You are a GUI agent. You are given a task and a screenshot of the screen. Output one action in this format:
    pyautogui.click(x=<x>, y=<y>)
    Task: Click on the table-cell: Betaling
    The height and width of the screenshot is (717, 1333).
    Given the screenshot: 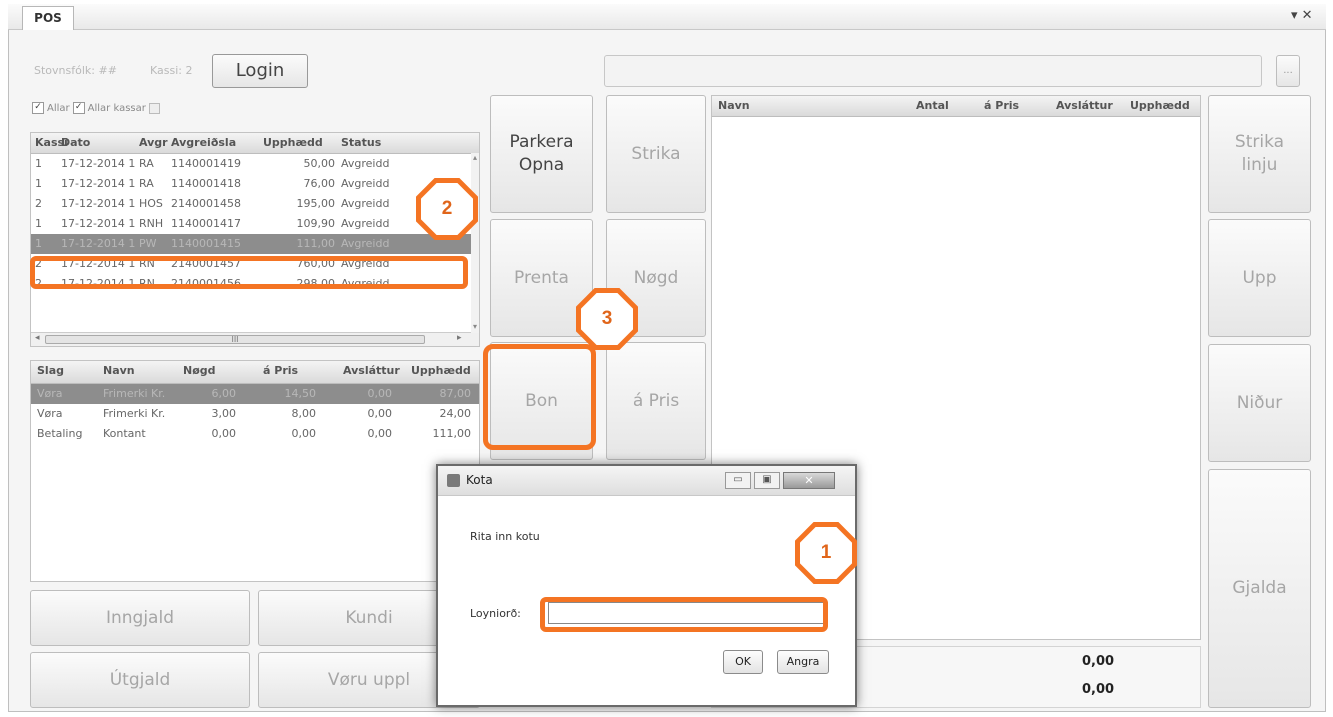 What is the action you would take?
    pyautogui.click(x=60, y=433)
    